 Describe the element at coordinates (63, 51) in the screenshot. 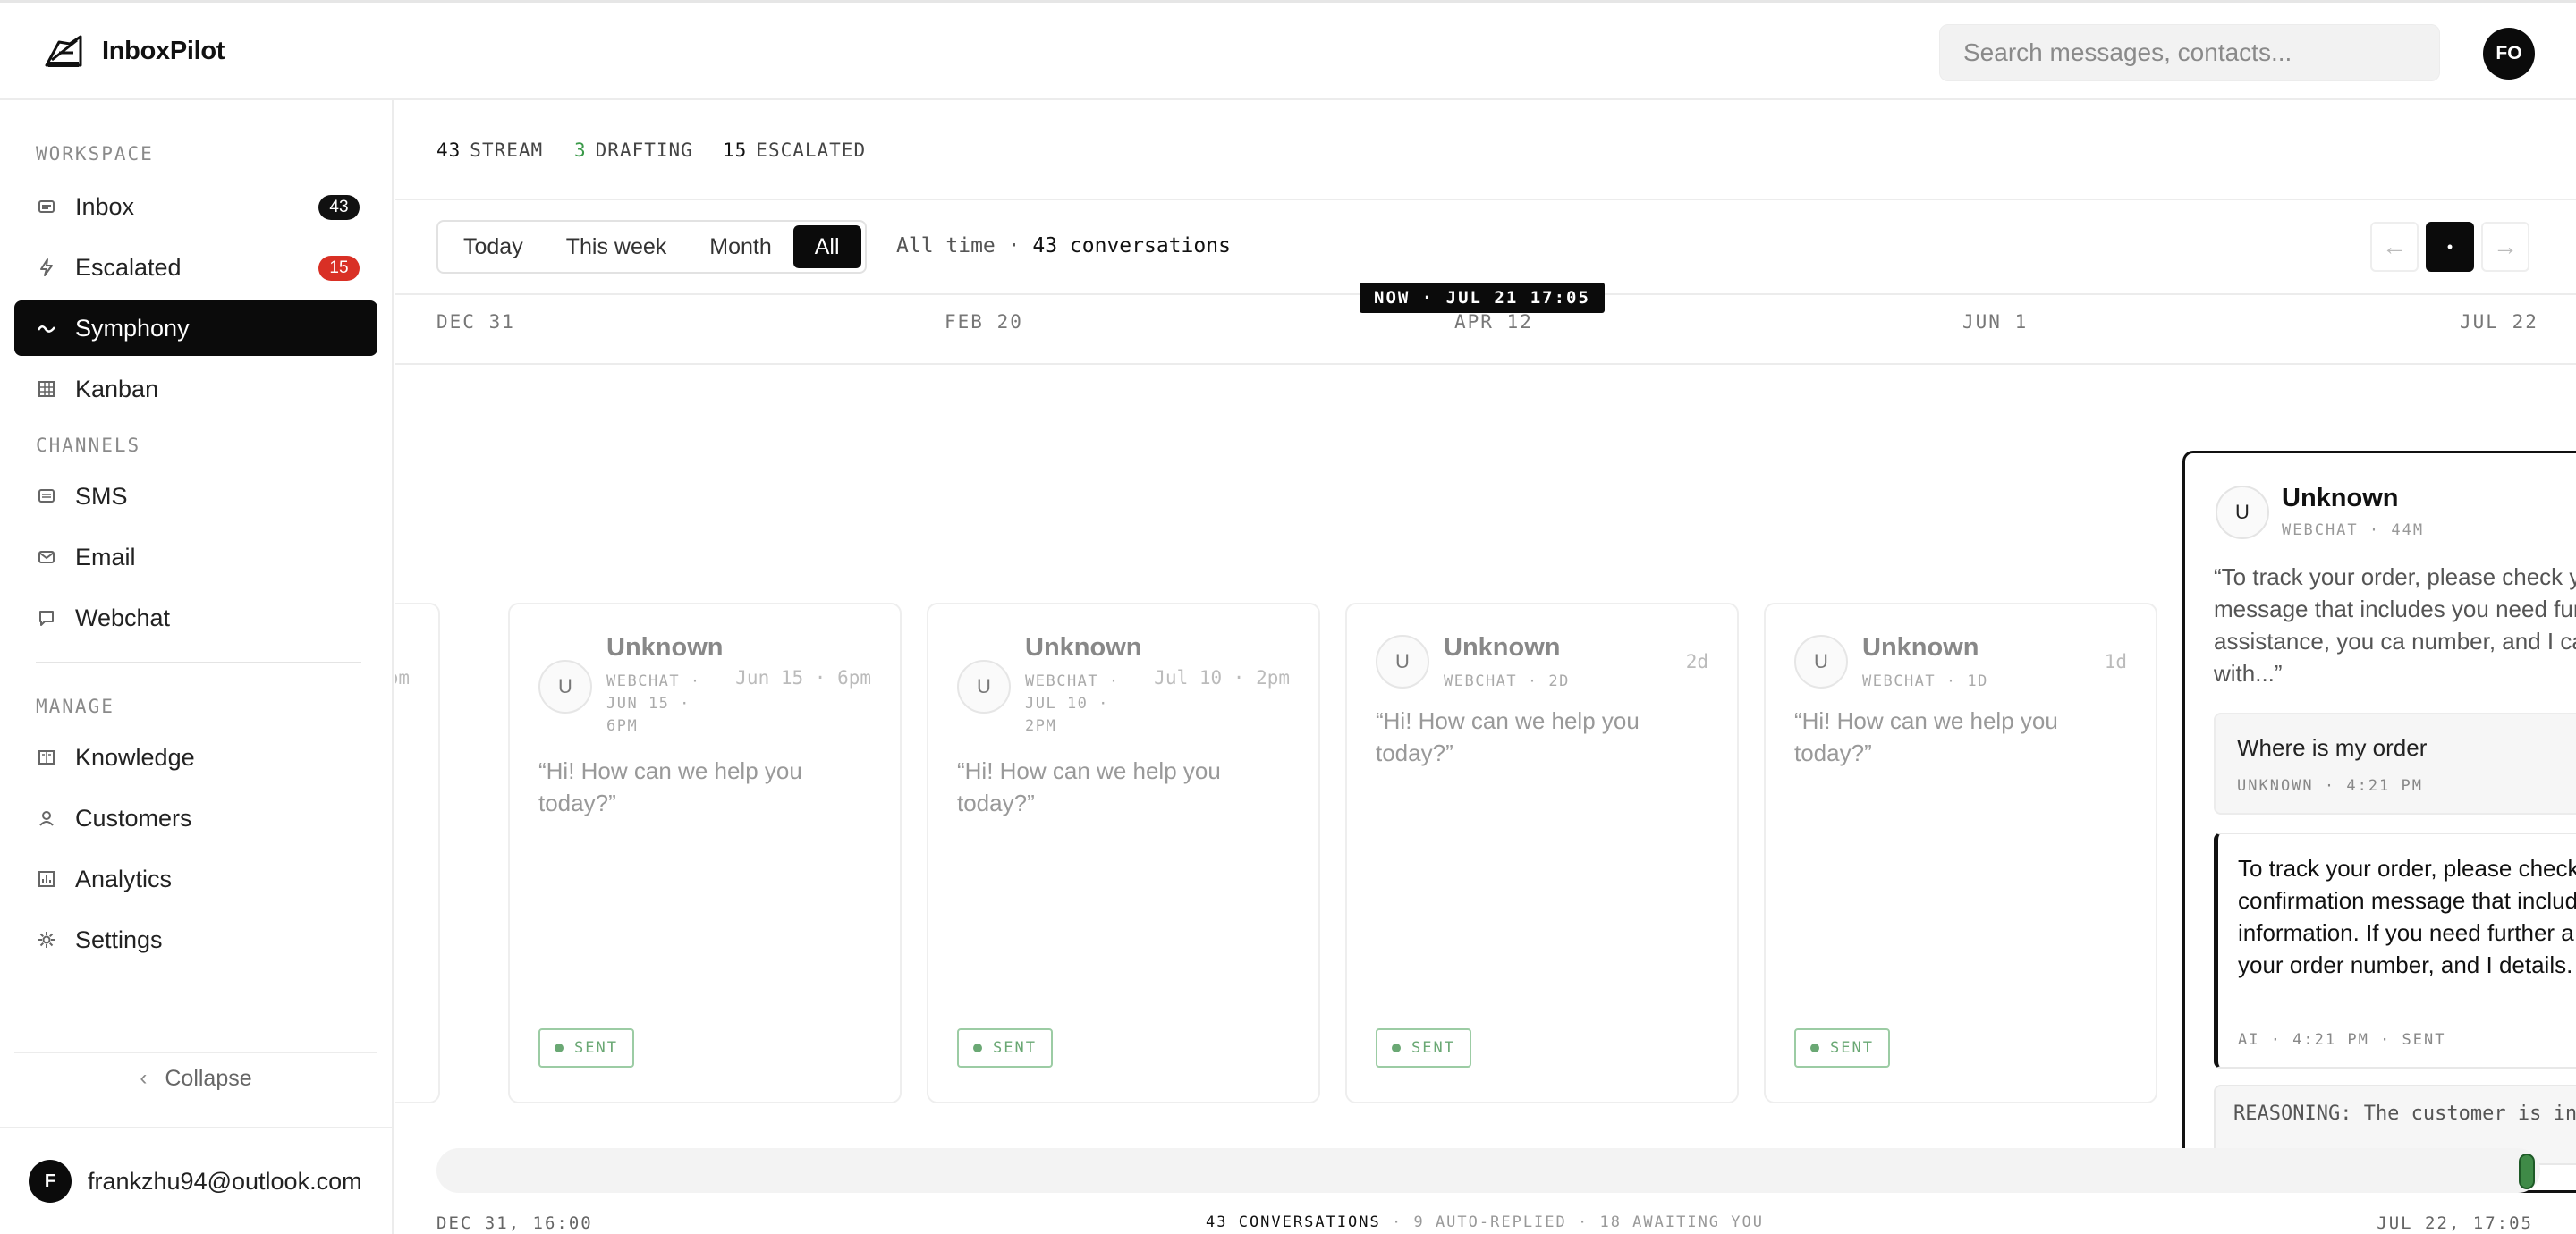

I see `paper-plane-logo-icon` at that location.